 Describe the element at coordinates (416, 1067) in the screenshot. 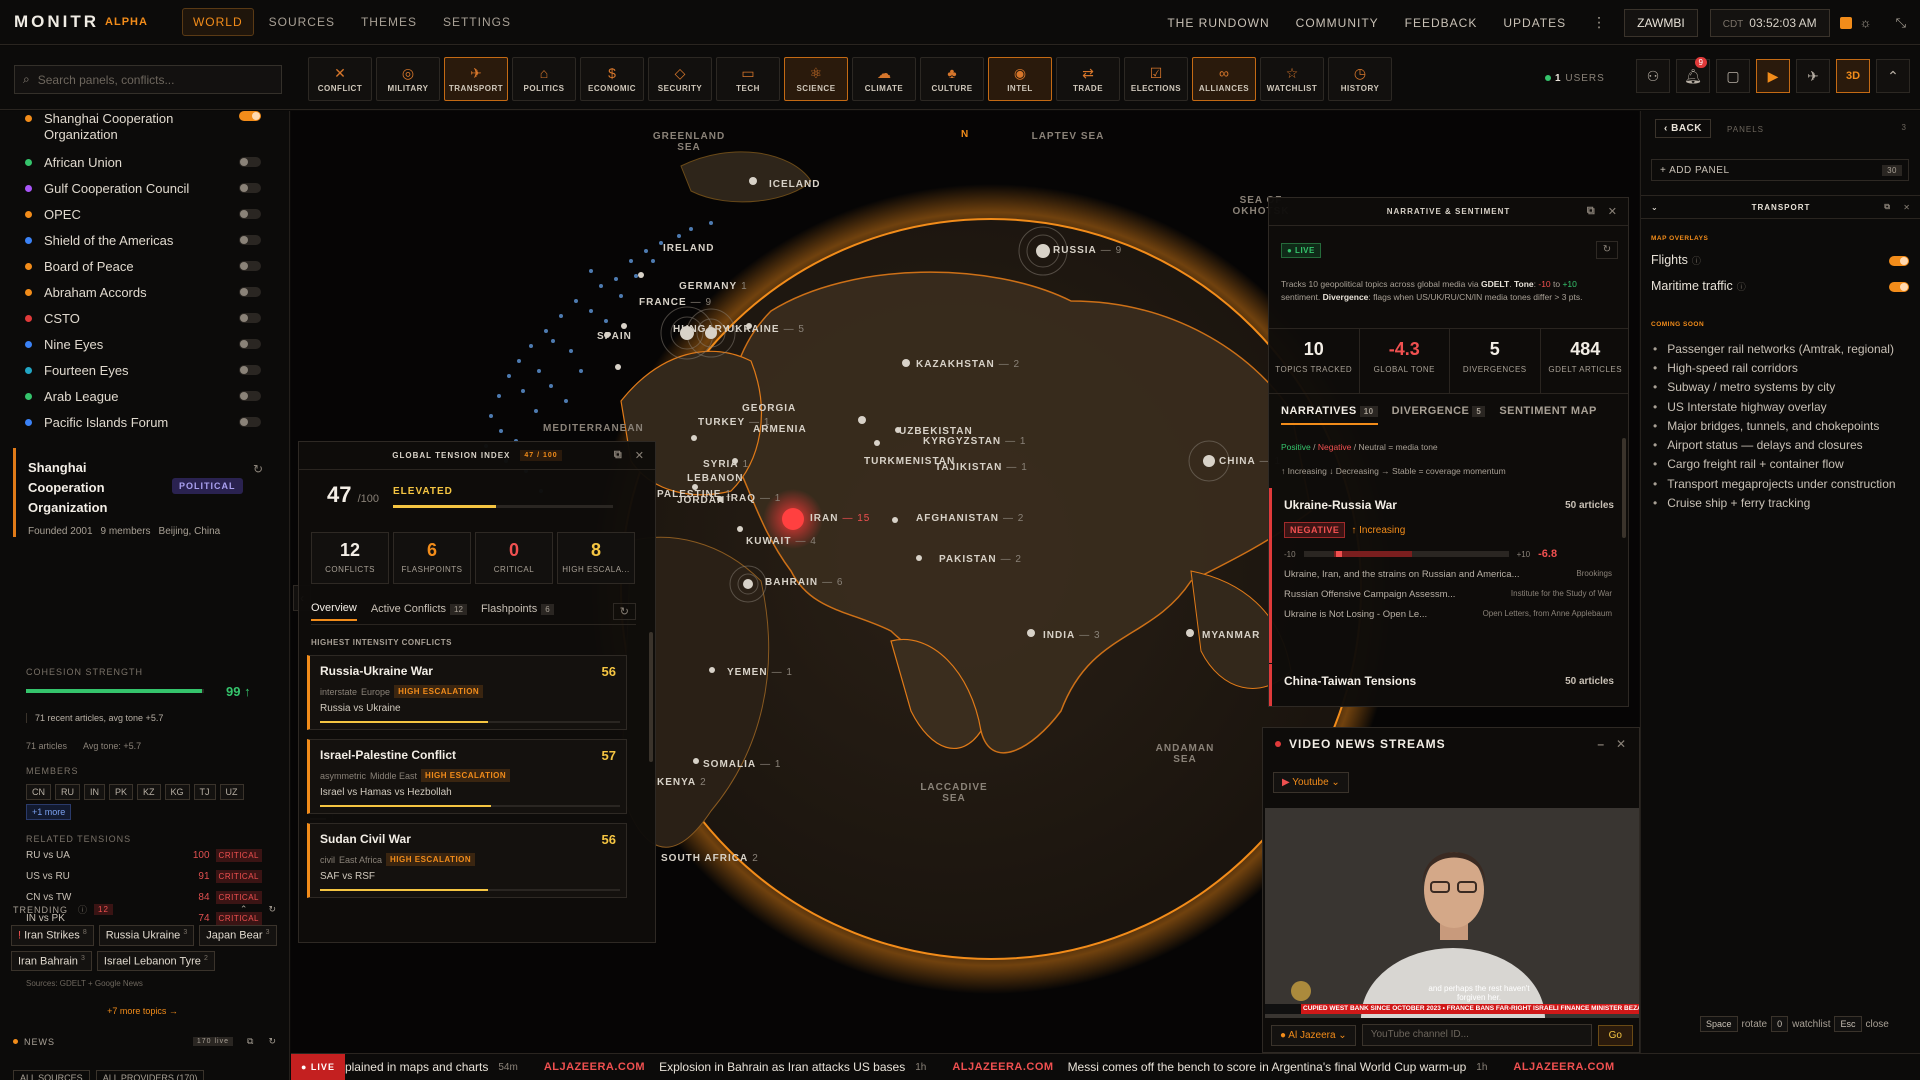

I see `ticker-headline: plained in maps and charts` at that location.